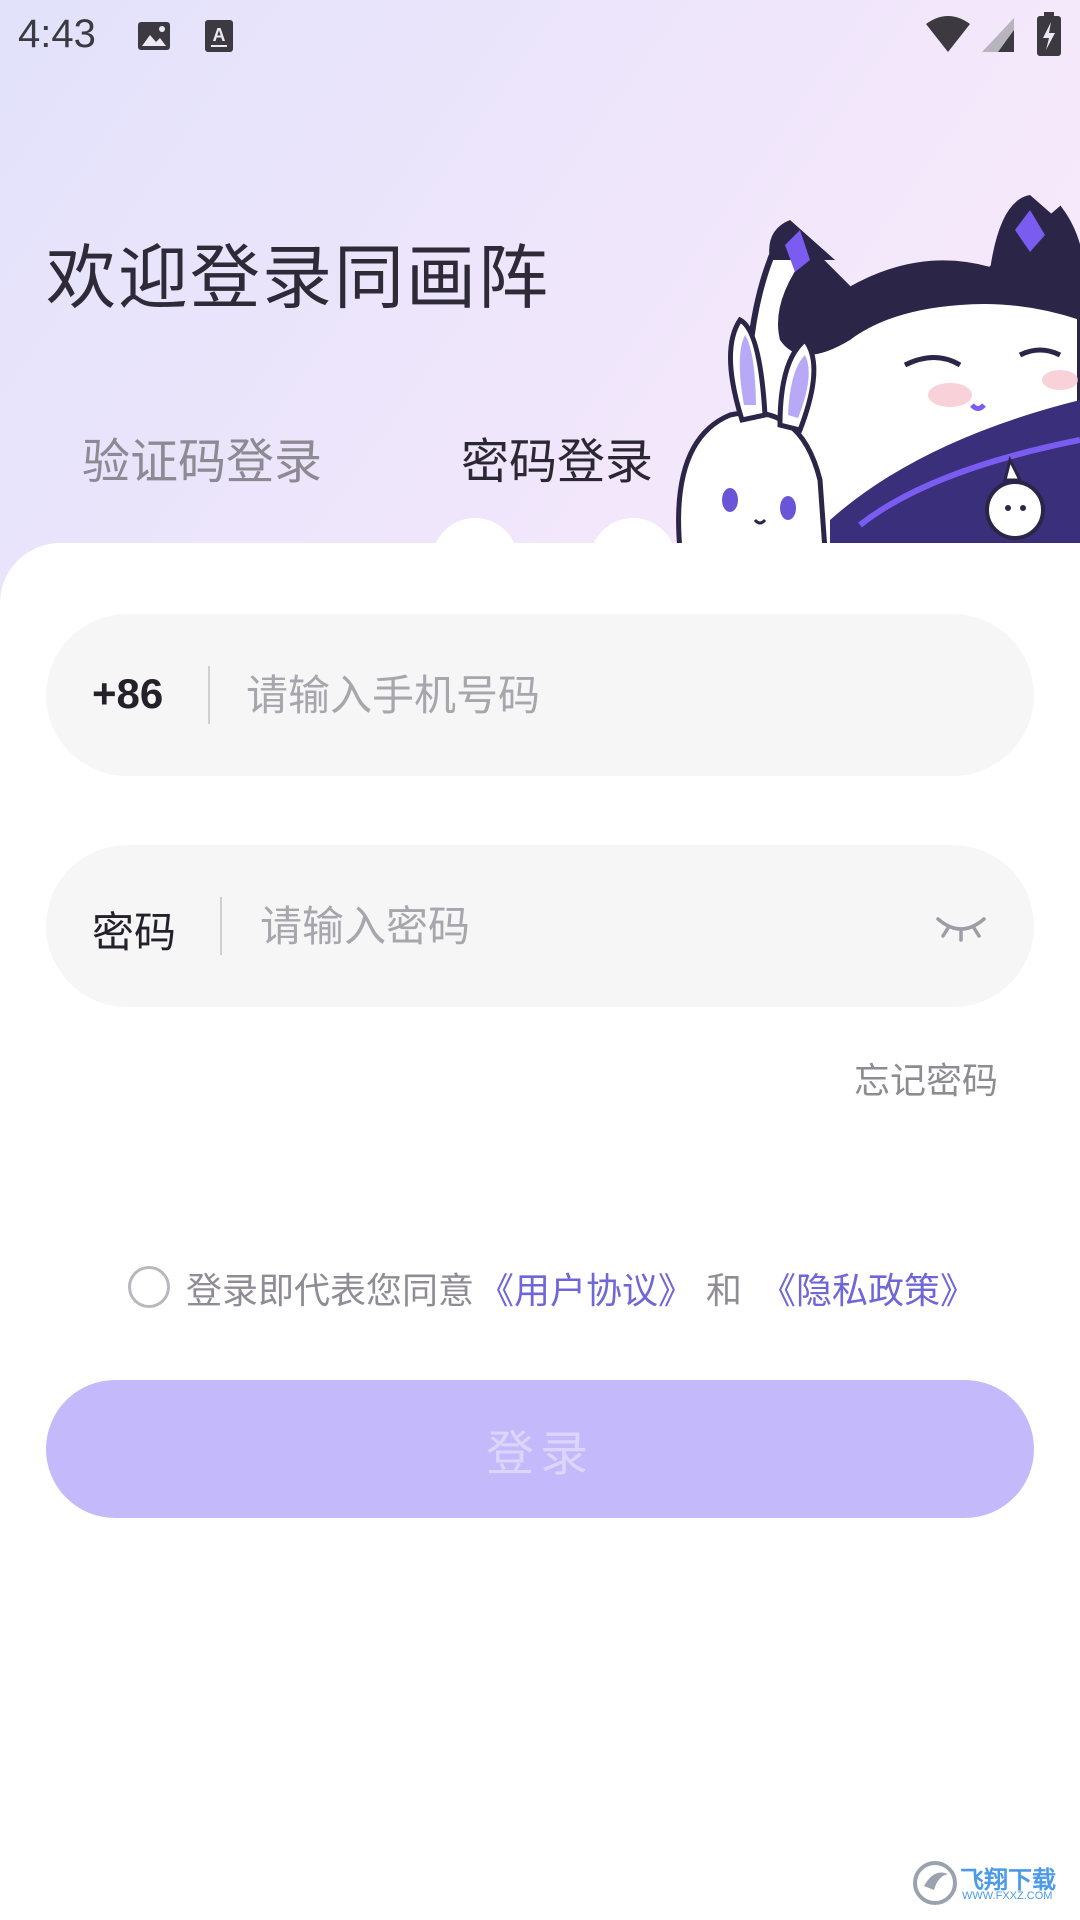  What do you see at coordinates (219, 35) in the screenshot?
I see `svg-text: A` at bounding box center [219, 35].